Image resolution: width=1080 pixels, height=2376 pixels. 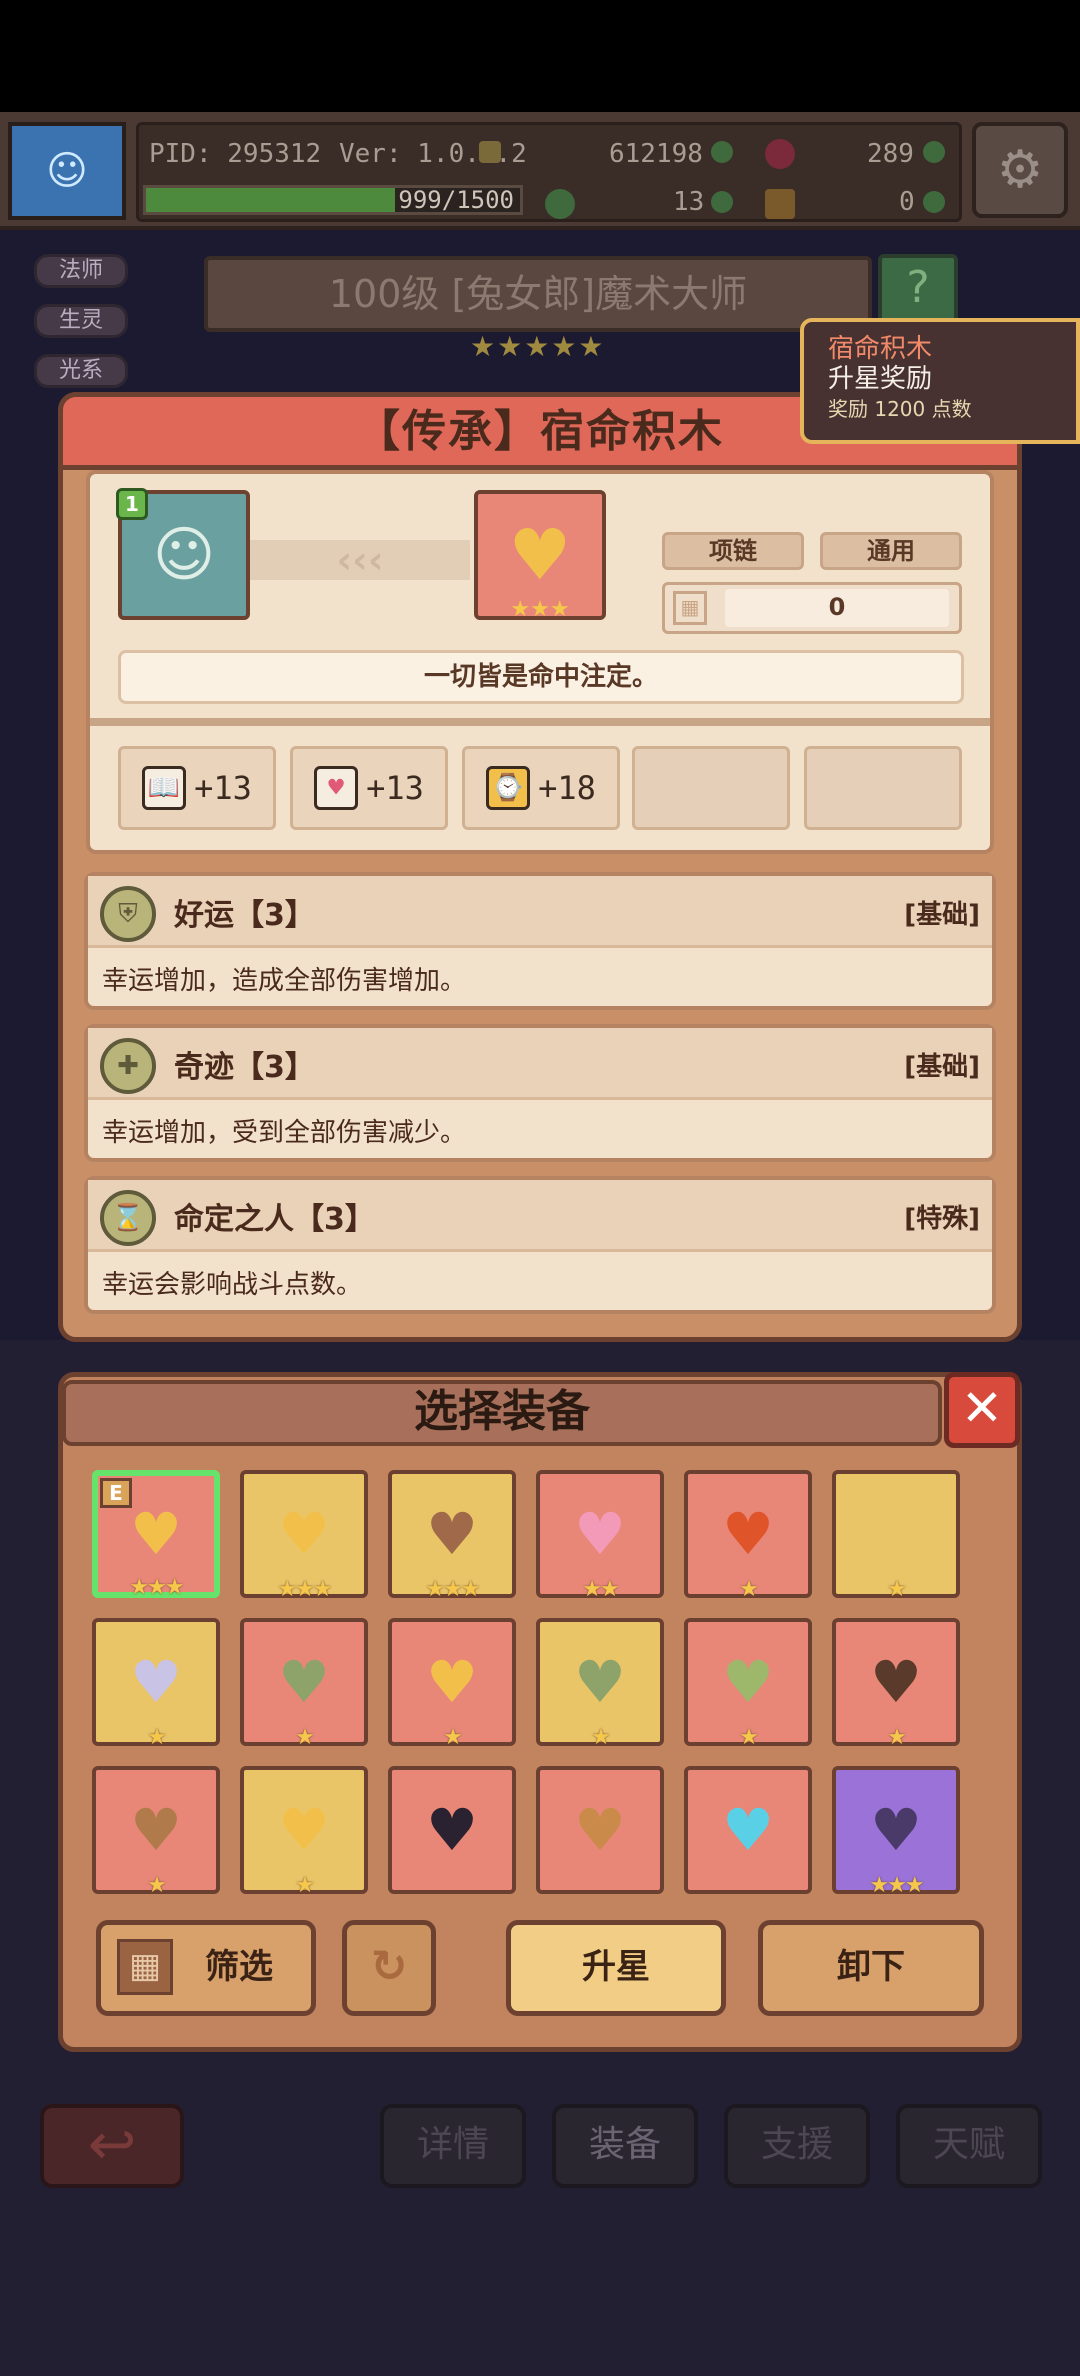 I want to click on settings-gear-icon: ⚙, so click(x=1020, y=170).